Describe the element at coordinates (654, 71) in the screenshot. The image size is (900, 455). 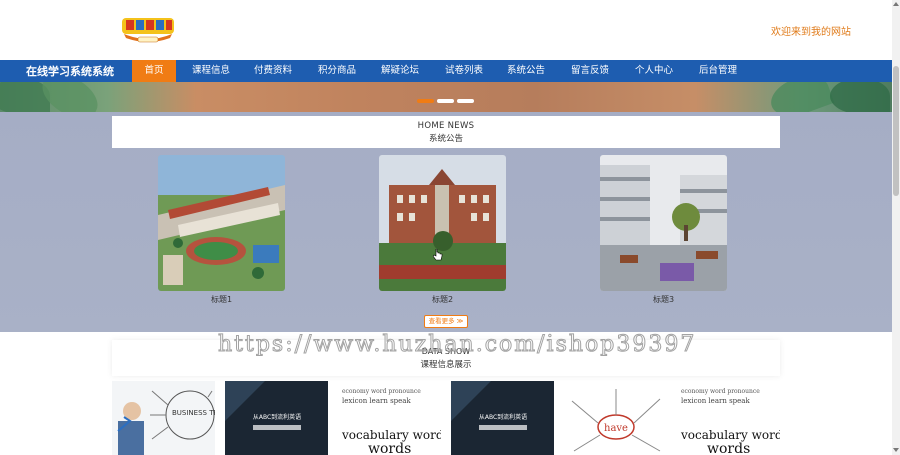
I see `nav-item-profile: 个人中心` at that location.